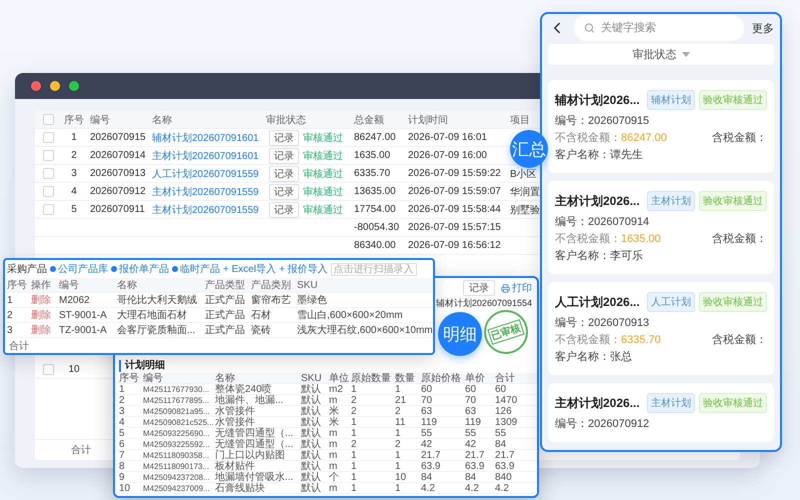 Image resolution: width=800 pixels, height=500 pixels. I want to click on table-cell-text: 2, so click(74, 155).